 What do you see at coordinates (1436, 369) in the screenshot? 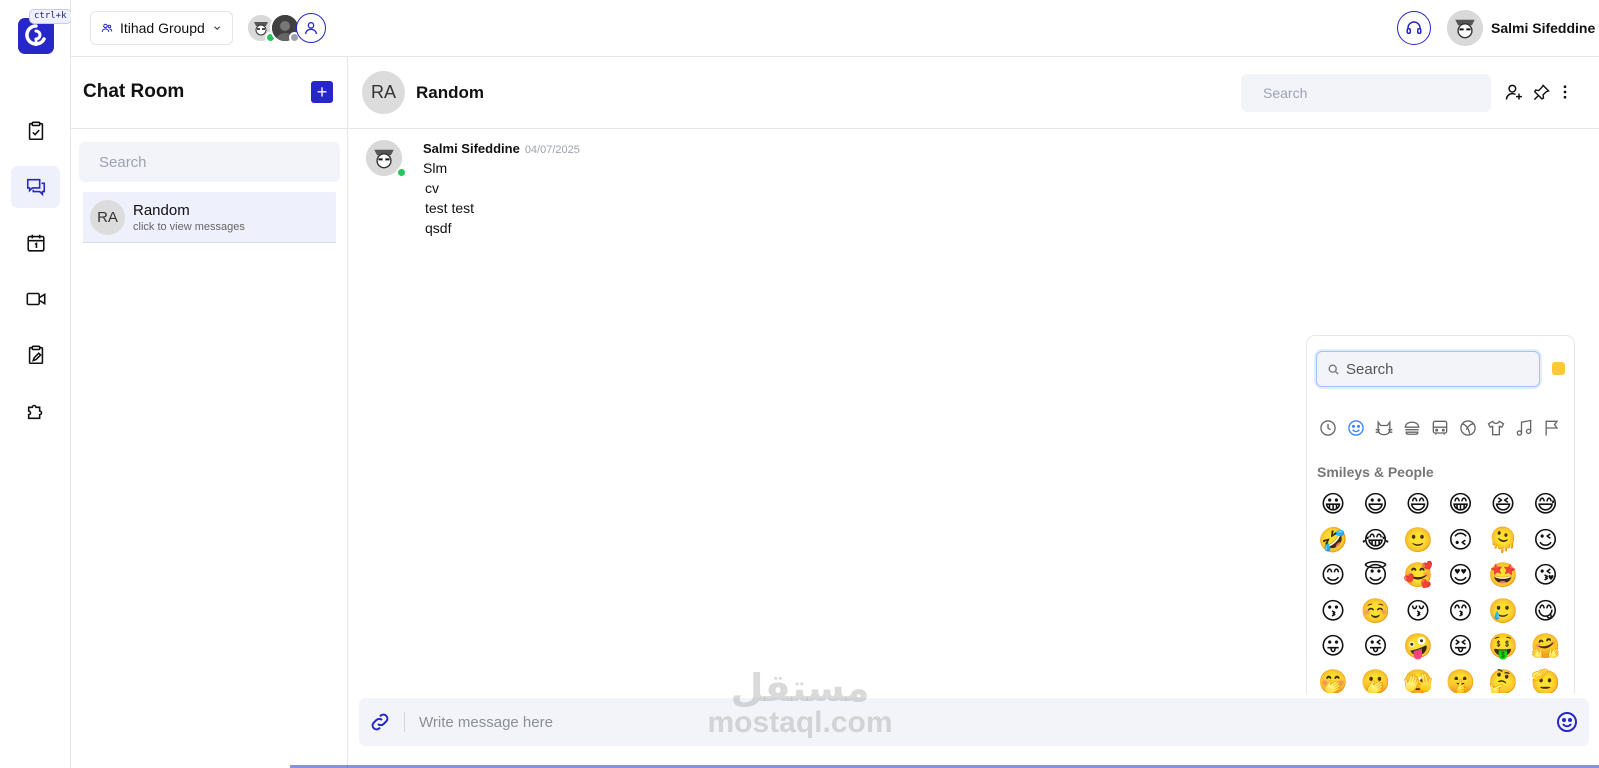
I see `emoji-search-input` at bounding box center [1436, 369].